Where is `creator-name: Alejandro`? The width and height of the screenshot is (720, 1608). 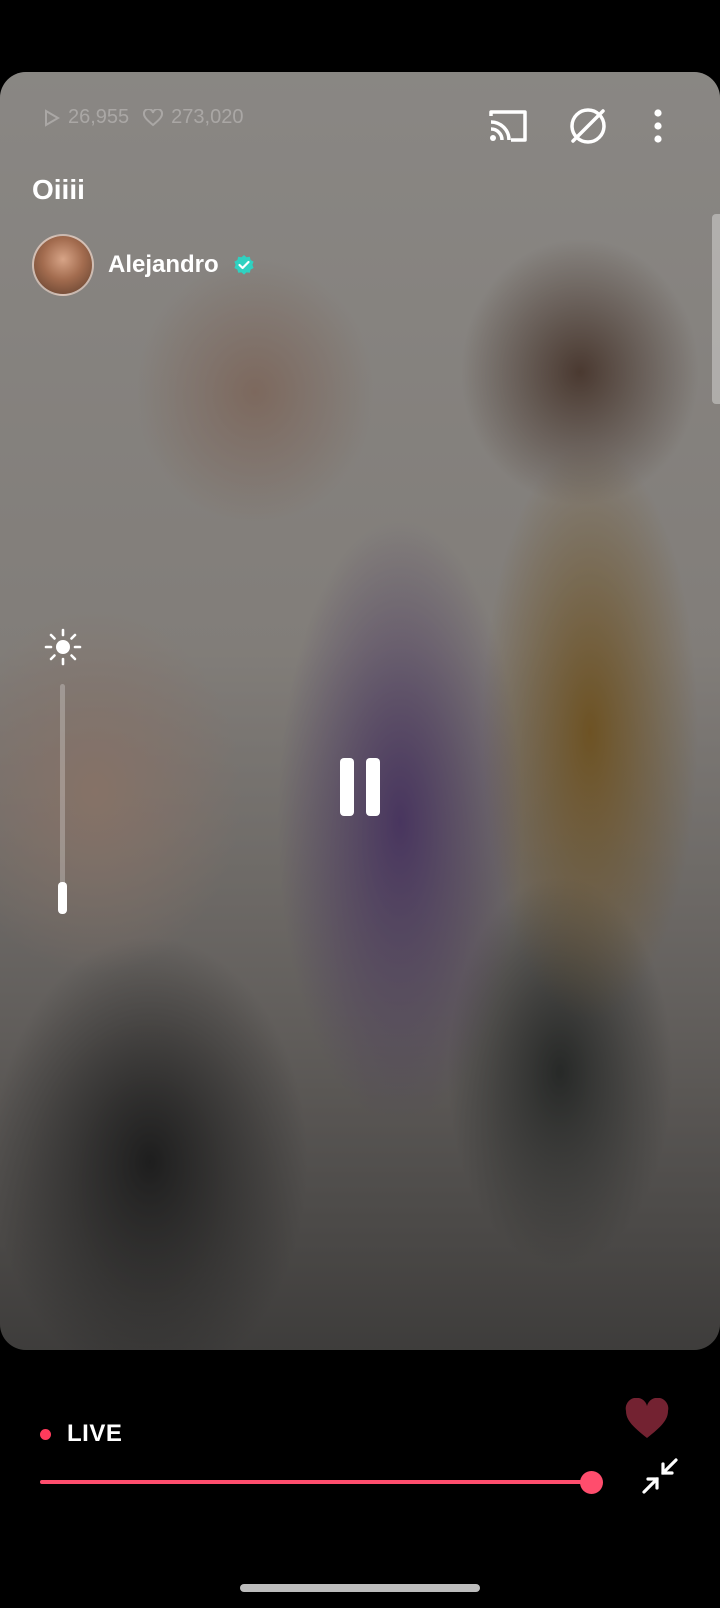 creator-name: Alejandro is located at coordinates (163, 265).